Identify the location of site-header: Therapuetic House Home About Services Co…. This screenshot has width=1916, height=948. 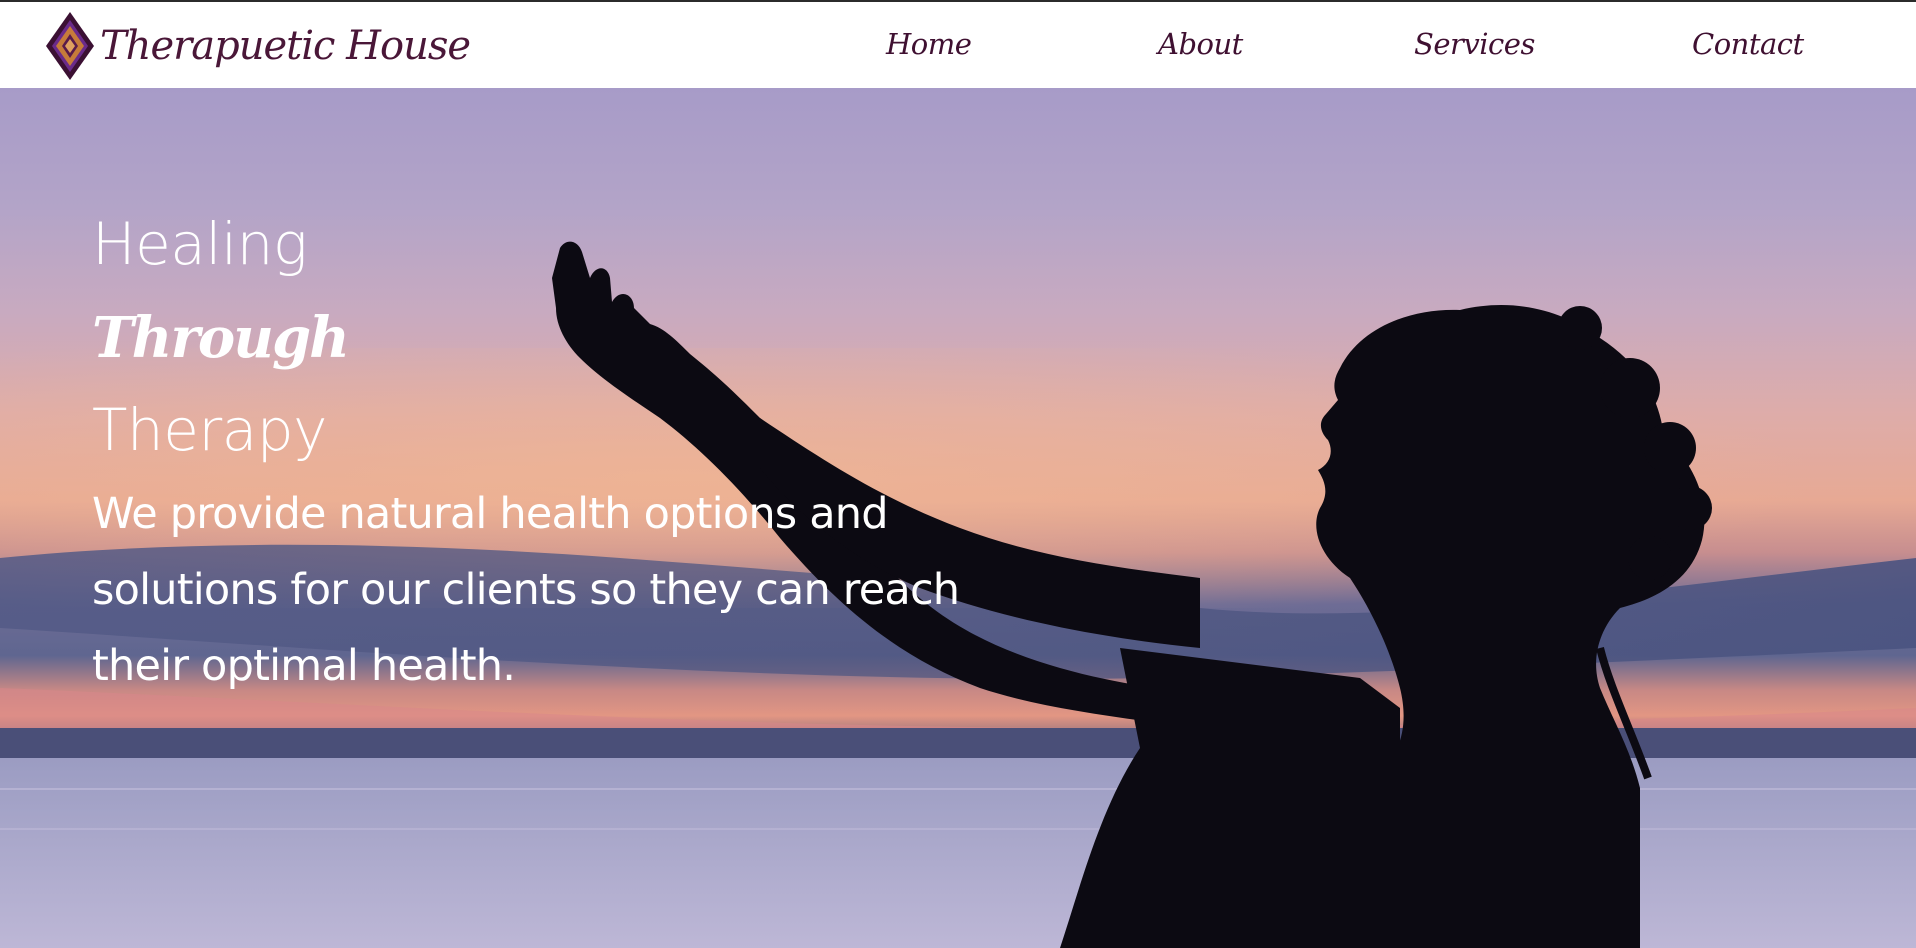
(958, 44).